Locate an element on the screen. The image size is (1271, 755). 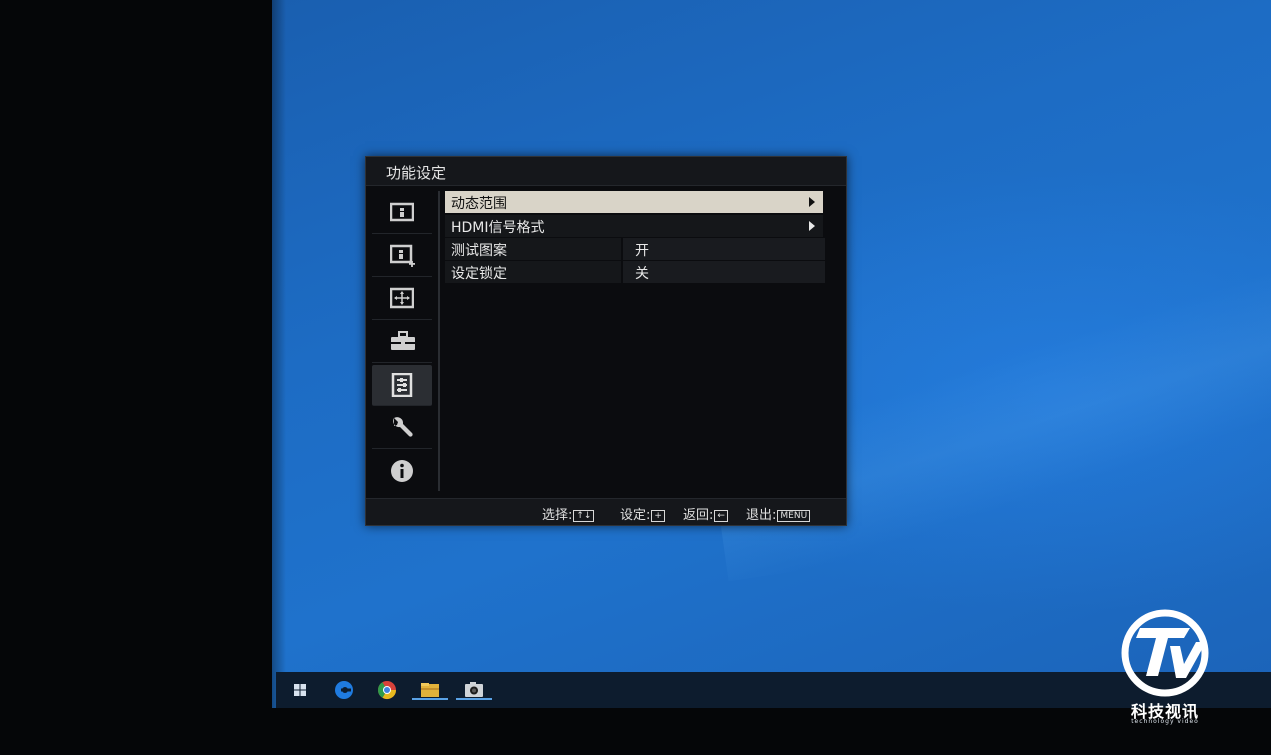
hint-set: 设定: + is located at coordinates (642, 513).